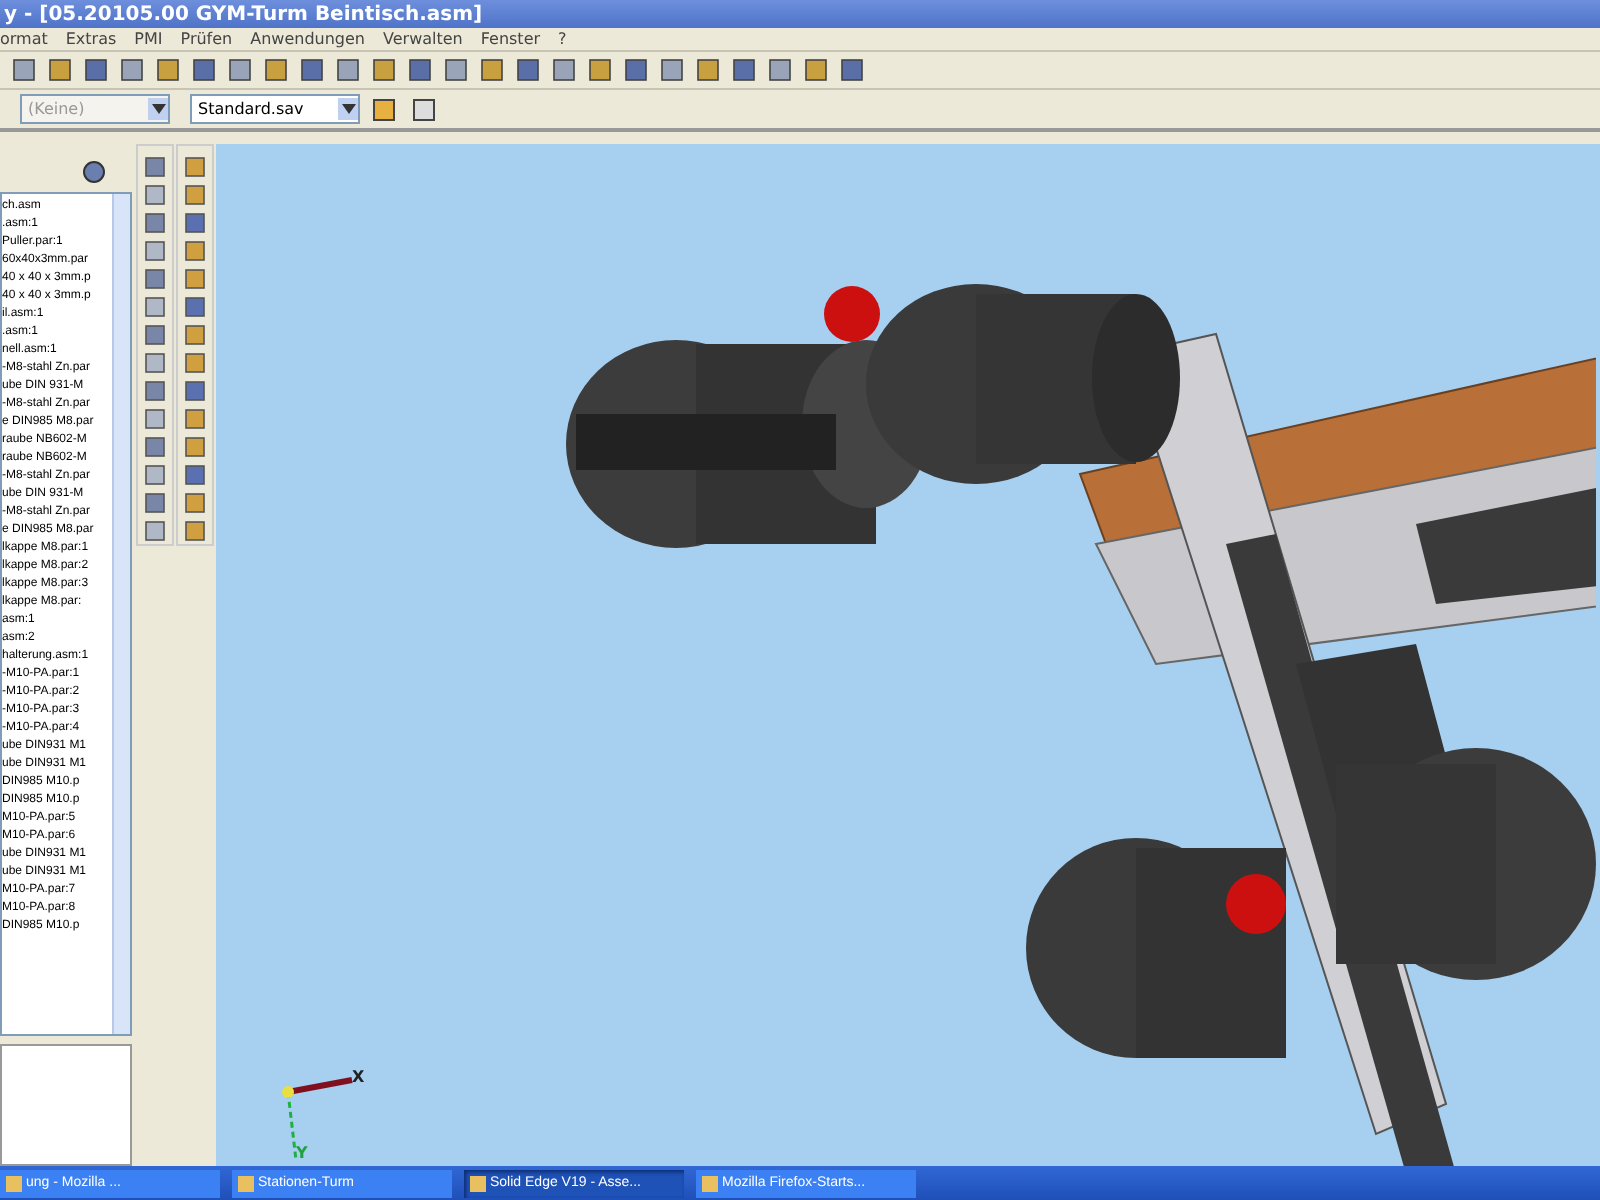 This screenshot has height=1200, width=1600. What do you see at coordinates (24, 39) in the screenshot?
I see `menu-item: ormat` at bounding box center [24, 39].